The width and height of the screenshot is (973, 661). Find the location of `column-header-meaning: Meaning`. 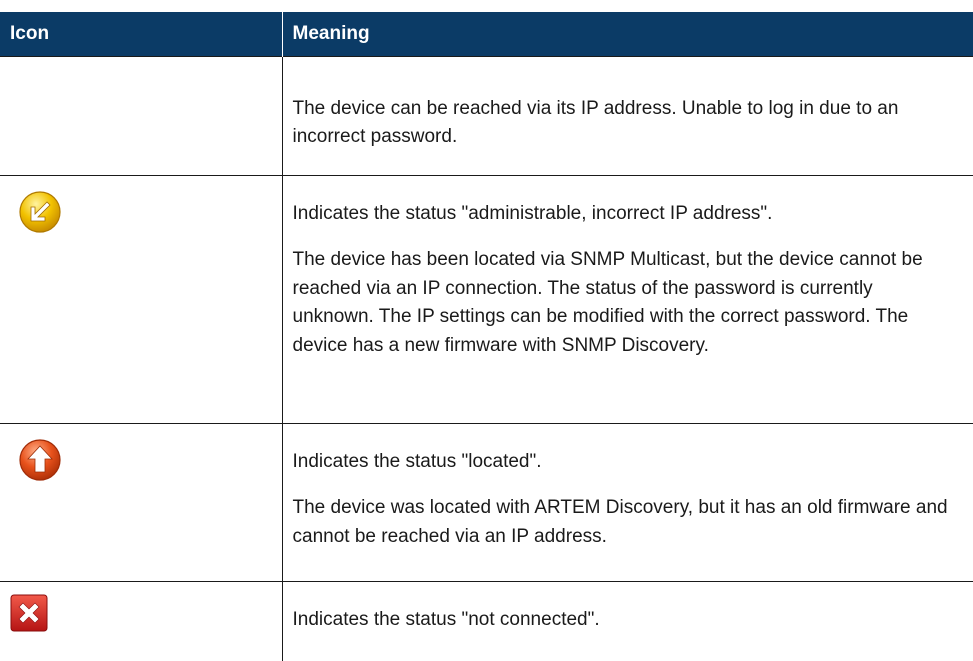

column-header-meaning: Meaning is located at coordinates (627, 34).